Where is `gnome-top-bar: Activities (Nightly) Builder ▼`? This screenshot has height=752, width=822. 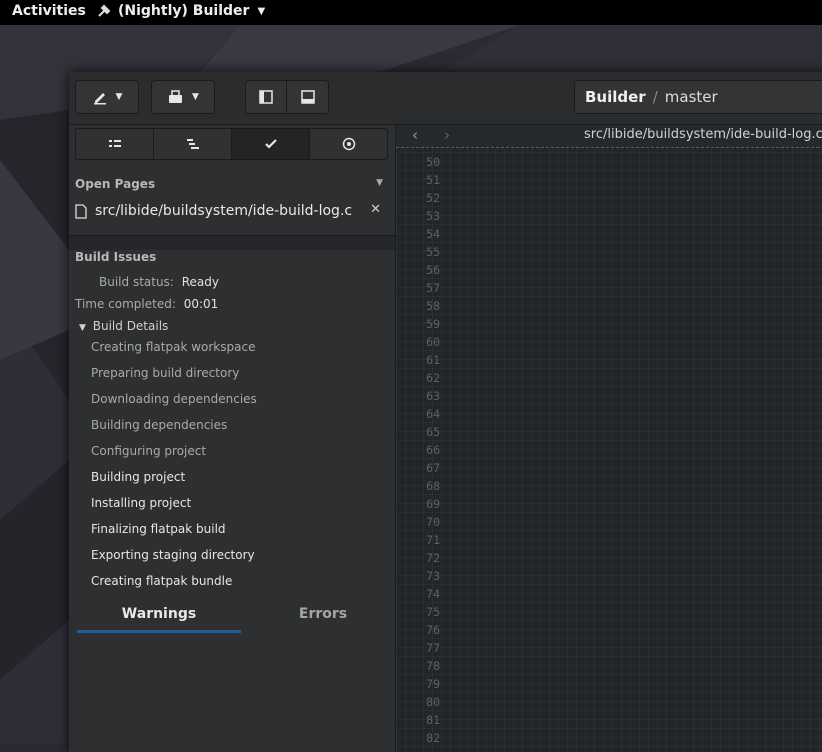 gnome-top-bar: Activities (Nightly) Builder ▼ is located at coordinates (411, 12).